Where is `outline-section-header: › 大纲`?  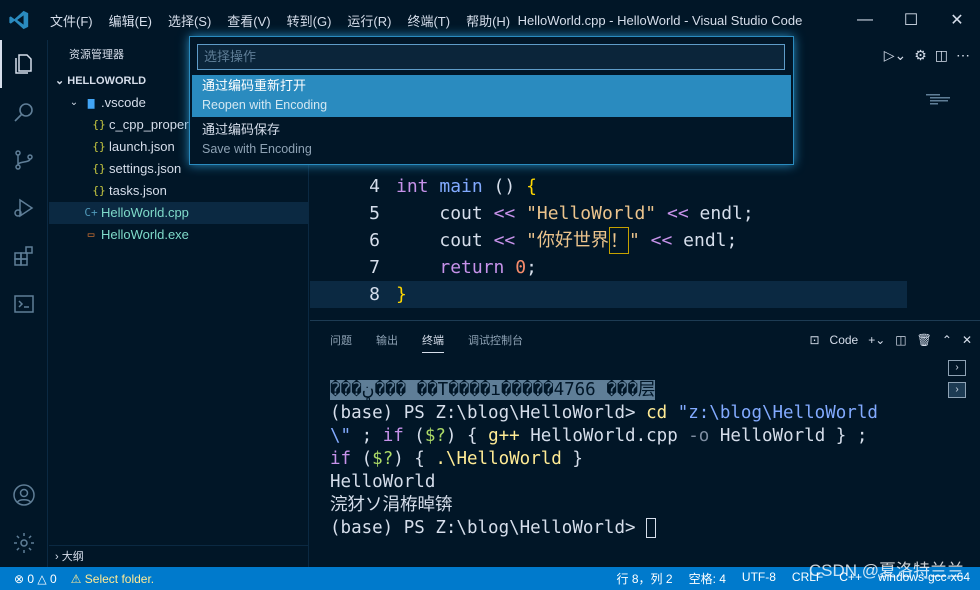
outline-section-header: › 大纲 is located at coordinates (179, 556).